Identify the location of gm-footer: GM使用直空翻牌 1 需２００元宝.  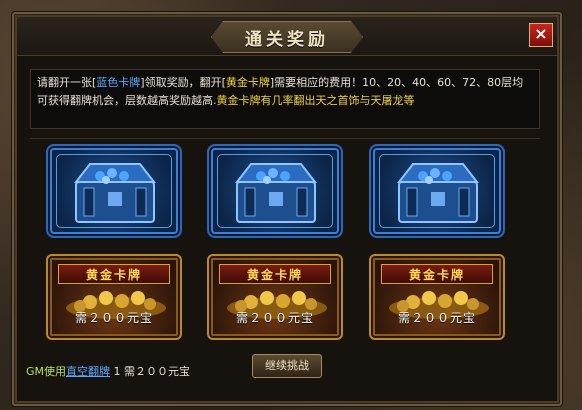
(108, 371).